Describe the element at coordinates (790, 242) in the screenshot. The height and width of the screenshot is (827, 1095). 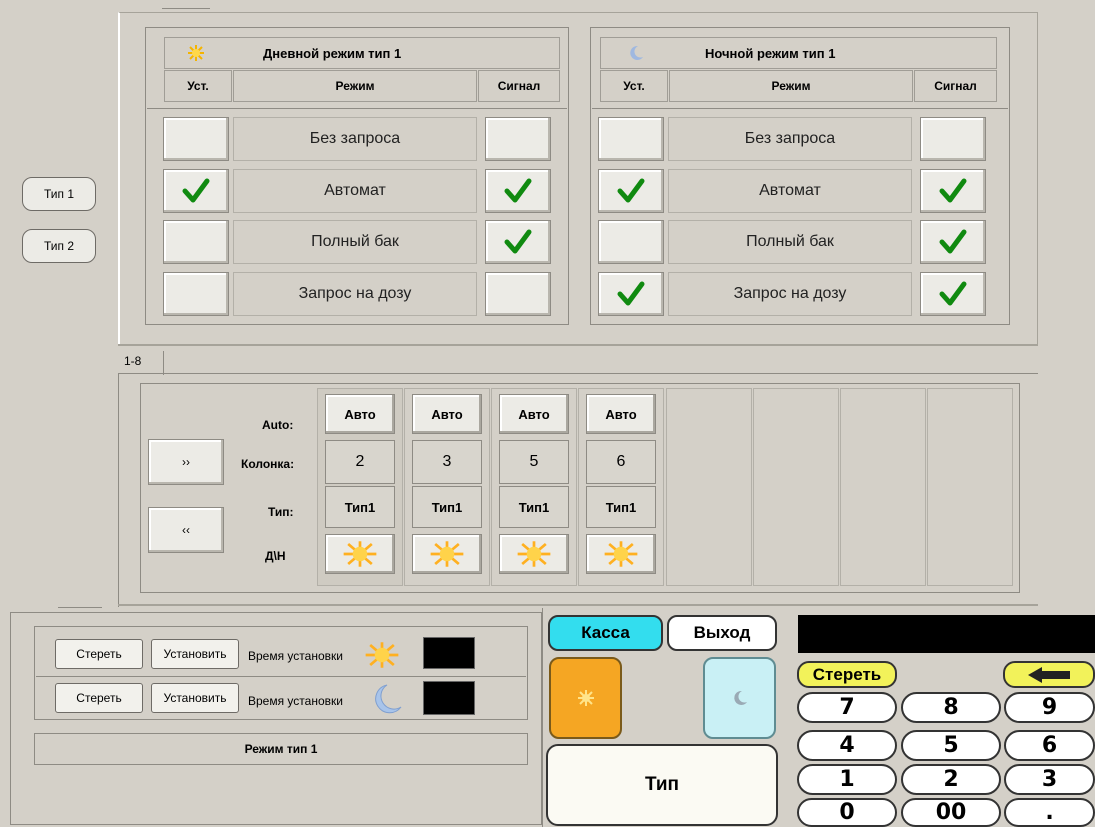
I see `night-mode-label: Полный бак` at that location.